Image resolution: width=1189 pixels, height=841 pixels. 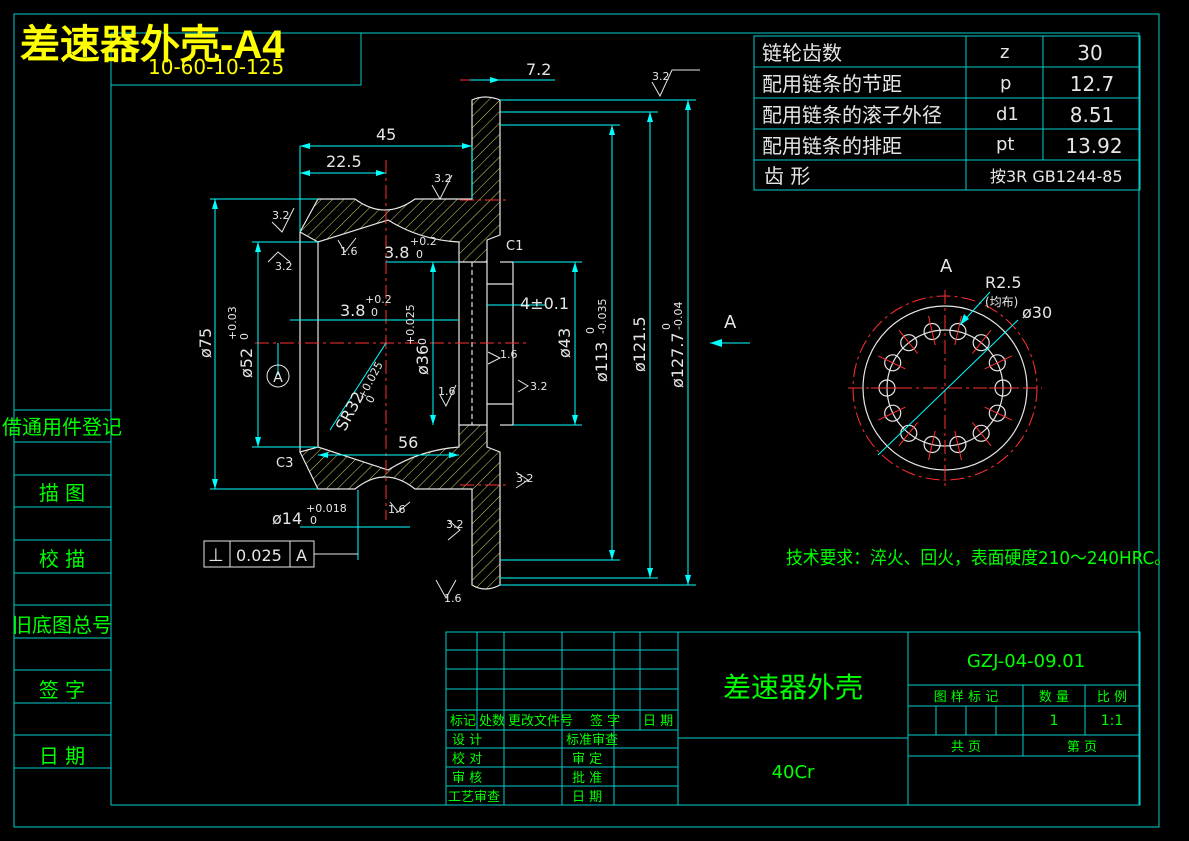 I want to click on dim-56: 56, so click(x=408, y=442).